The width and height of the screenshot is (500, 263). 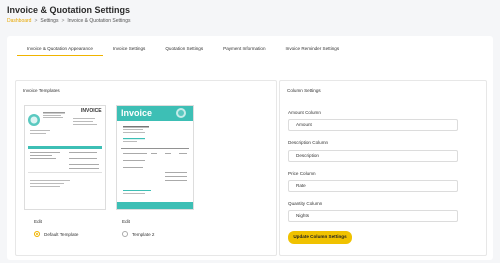 What do you see at coordinates (304, 90) in the screenshot?
I see `column-settings-title: Column Settings` at bounding box center [304, 90].